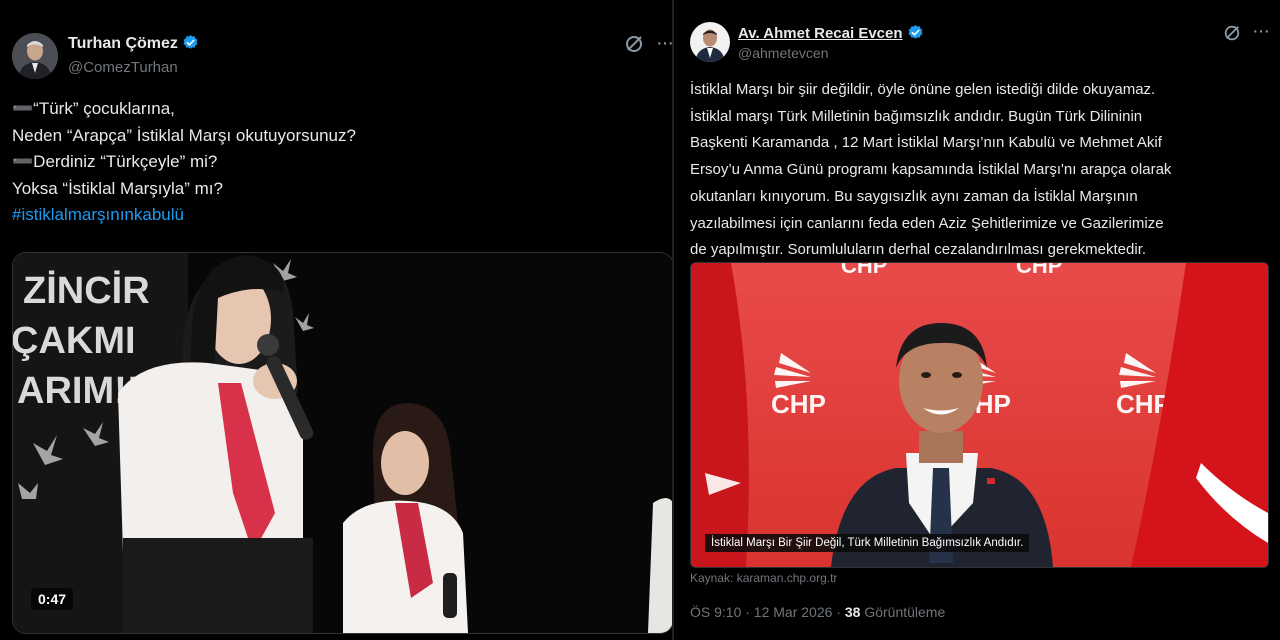 Image resolution: width=1280 pixels, height=640 pixels. Describe the element at coordinates (123, 43) in the screenshot. I see `author-name-text: Turhan Çömez` at that location.